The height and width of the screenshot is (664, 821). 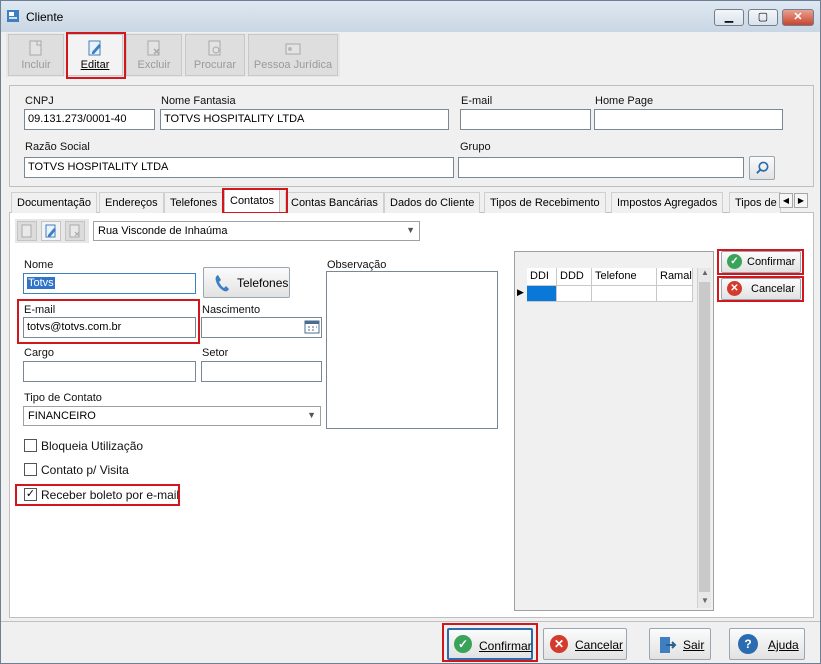 I want to click on scroll-thumb, so click(x=704, y=437).